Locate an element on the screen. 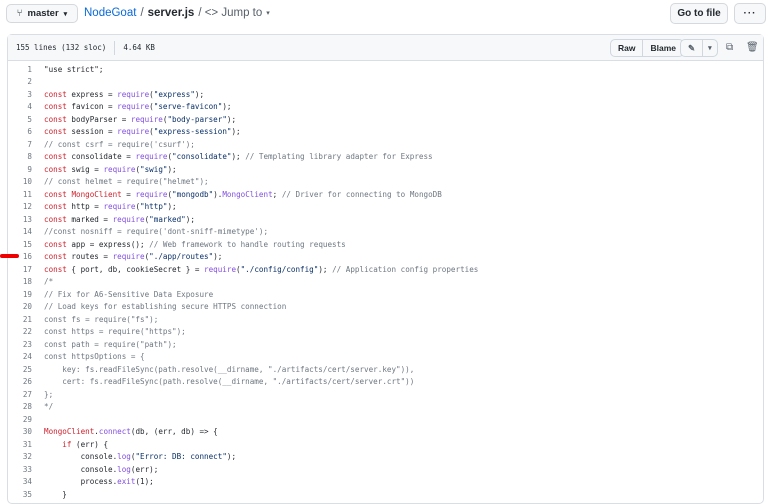  line-number: 7 is located at coordinates (20, 144).